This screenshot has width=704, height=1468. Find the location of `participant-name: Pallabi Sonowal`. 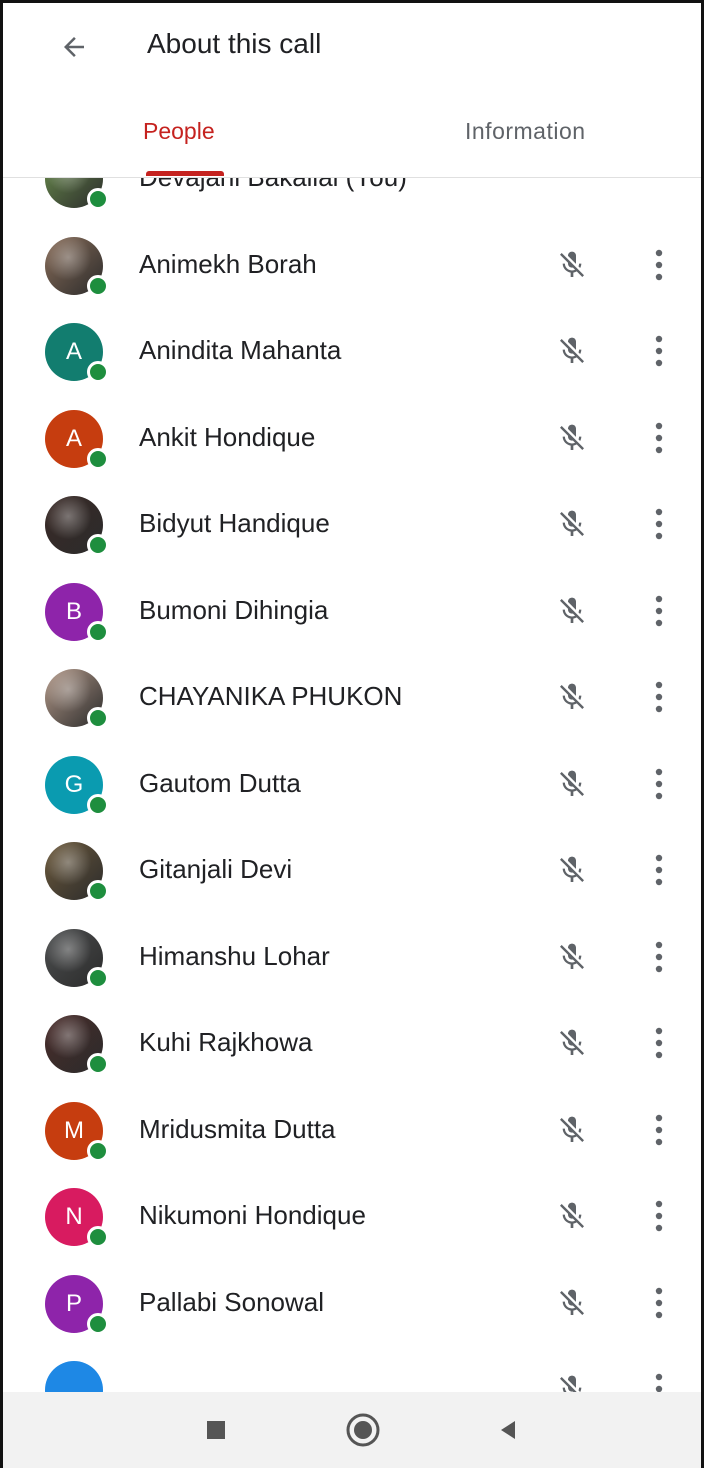

participant-name: Pallabi Sonowal is located at coordinates (232, 1301).